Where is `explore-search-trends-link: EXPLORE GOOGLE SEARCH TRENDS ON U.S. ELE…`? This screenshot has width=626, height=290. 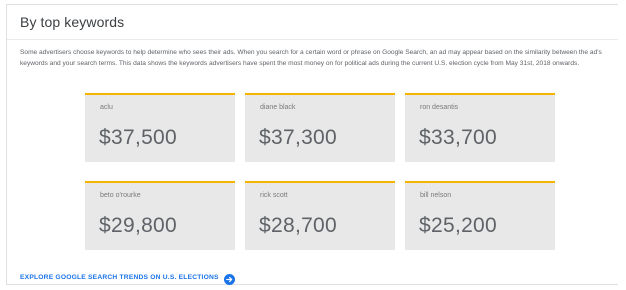 explore-search-trends-link: EXPLORE GOOGLE SEARCH TRENDS ON U.S. ELE… is located at coordinates (127, 278).